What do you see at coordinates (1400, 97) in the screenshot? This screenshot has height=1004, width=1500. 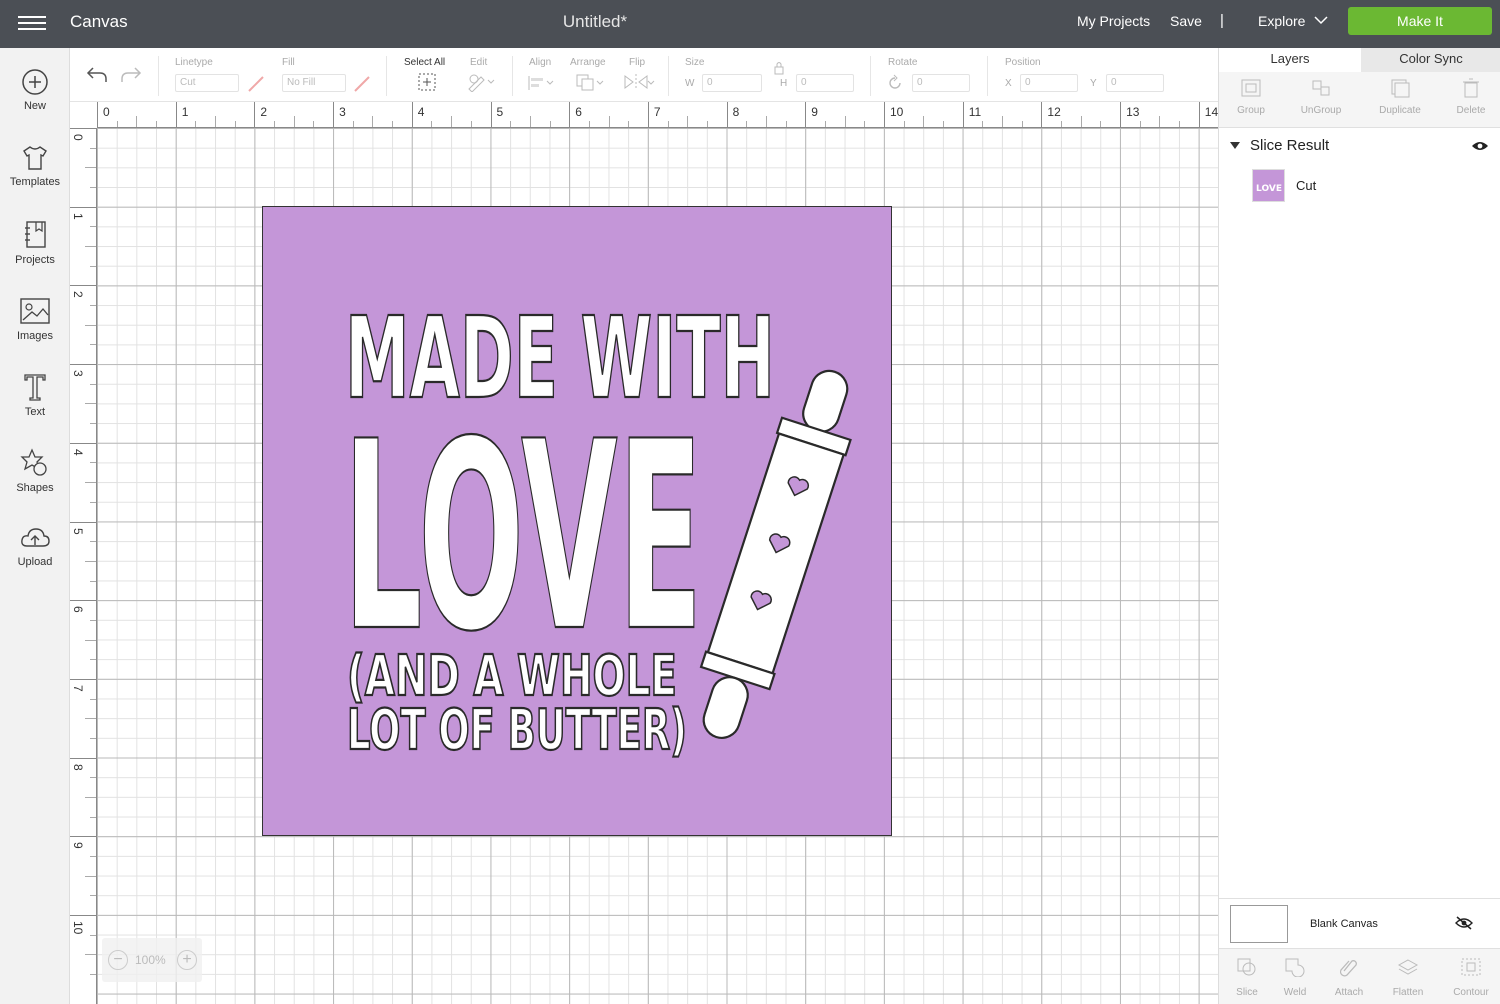 I see `duplicate-button: Duplicate` at bounding box center [1400, 97].